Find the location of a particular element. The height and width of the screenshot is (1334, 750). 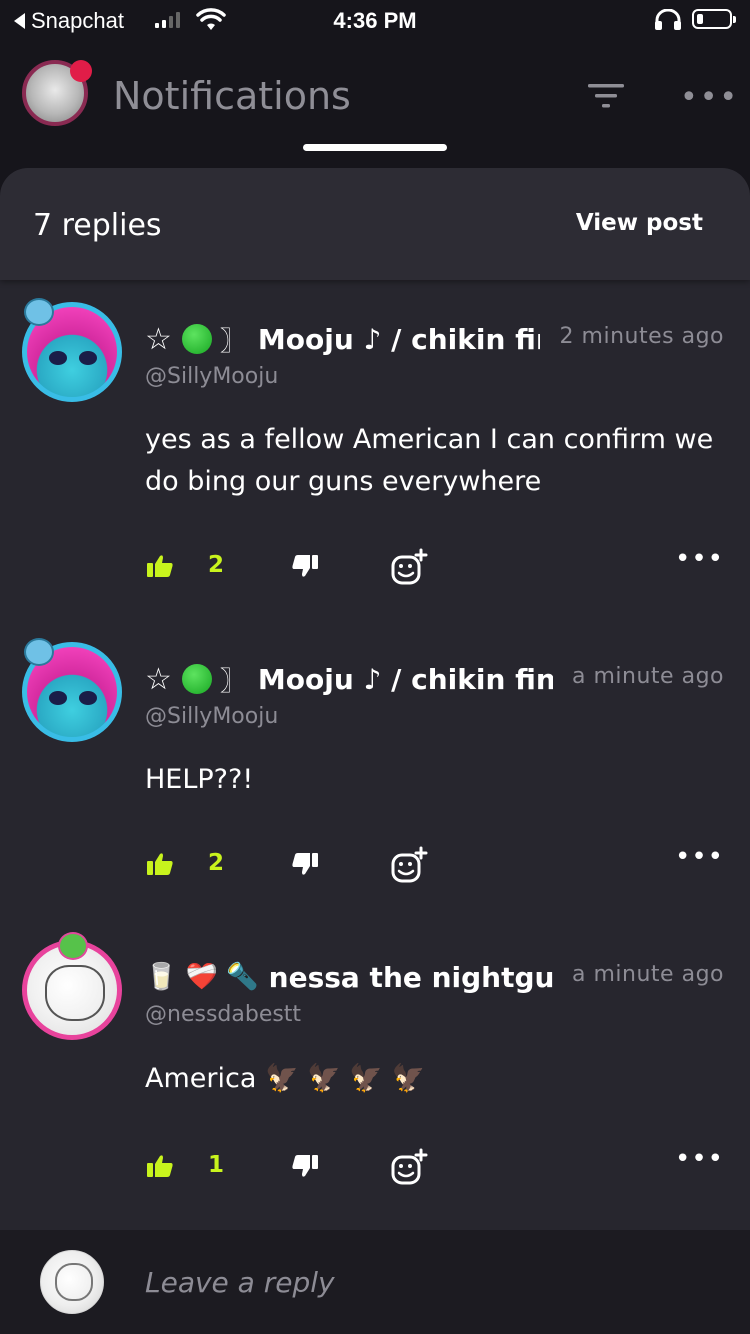

notification-dot is located at coordinates (81, 71).